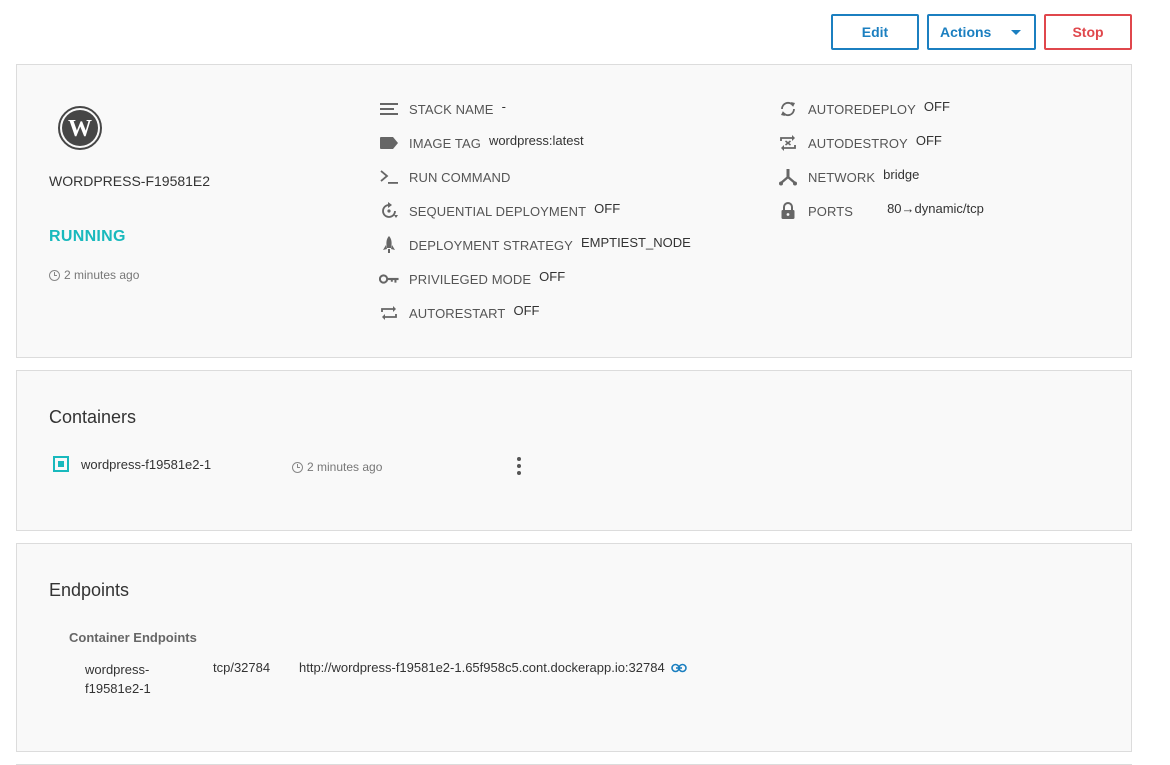  Describe the element at coordinates (389, 245) in the screenshot. I see `rocket-icon` at that location.